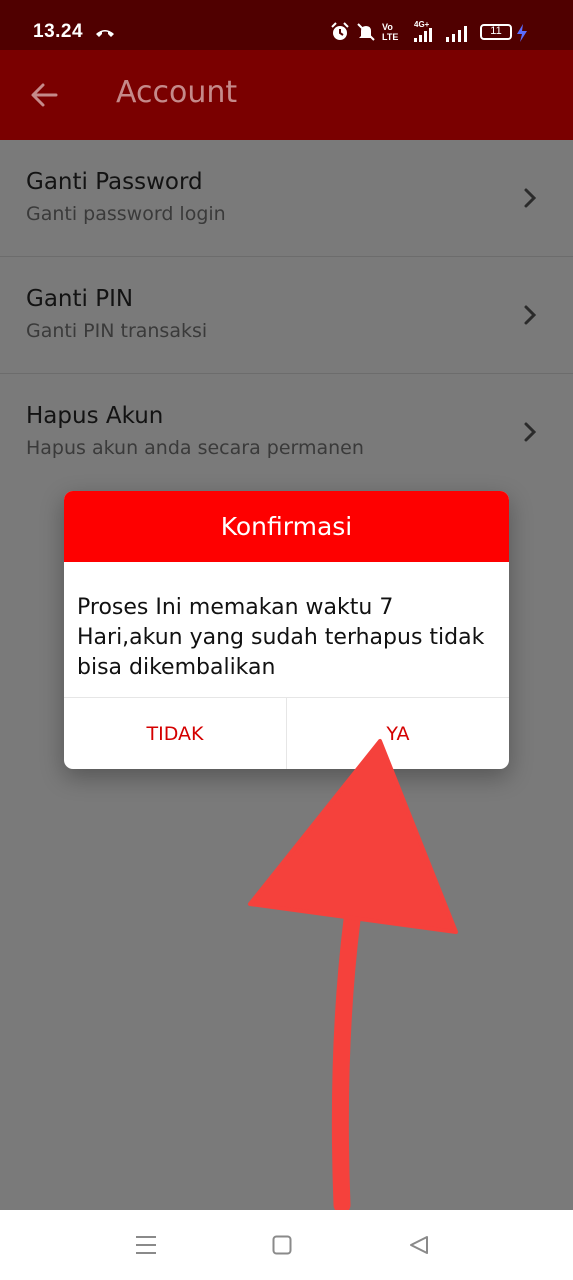 The width and height of the screenshot is (573, 1280). I want to click on item-title: Hapus Akun, so click(95, 416).